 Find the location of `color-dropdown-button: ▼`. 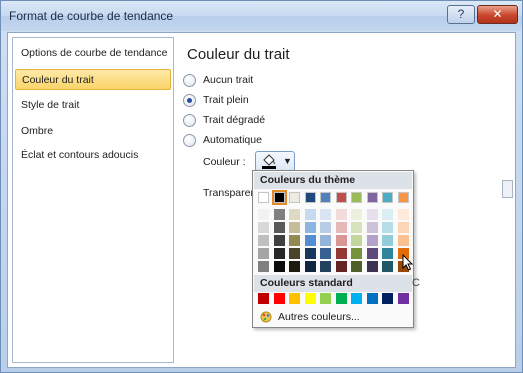

color-dropdown-button: ▼ is located at coordinates (275, 161).